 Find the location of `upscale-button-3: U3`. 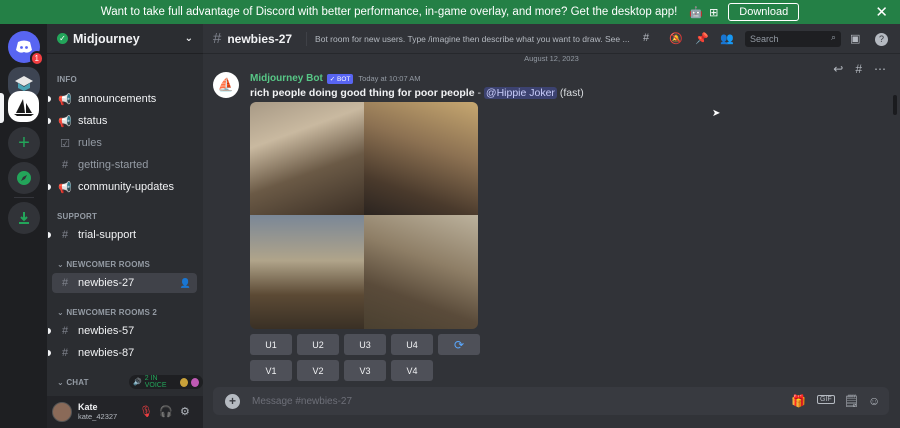

upscale-button-3: U3 is located at coordinates (365, 344).